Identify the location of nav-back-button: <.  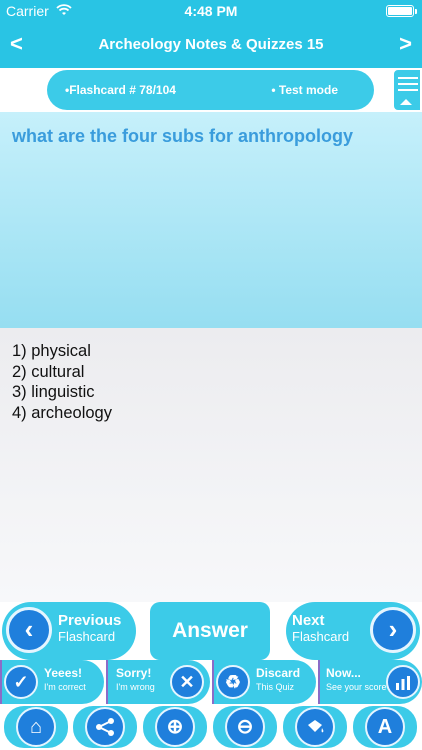
(16, 44).